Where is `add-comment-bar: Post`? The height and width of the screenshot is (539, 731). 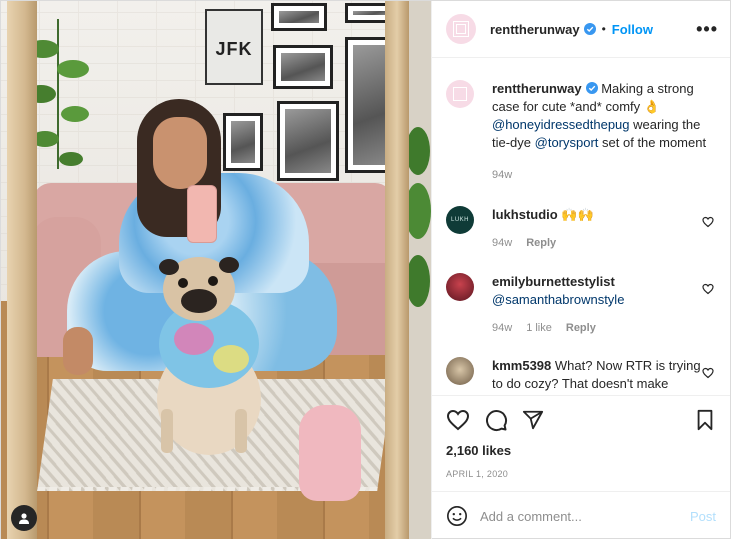
add-comment-bar: Post is located at coordinates (581, 515).